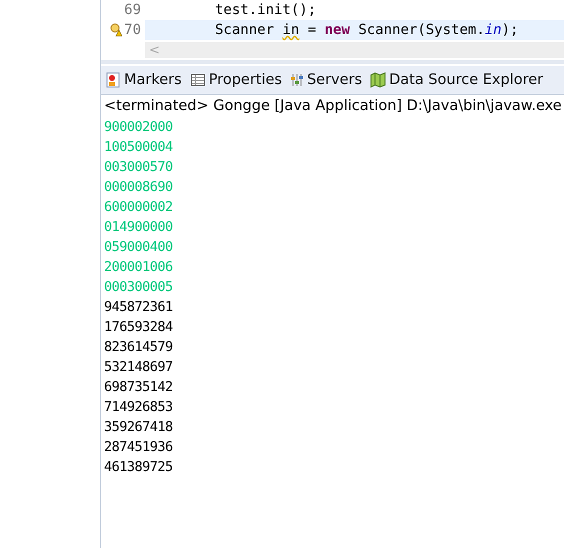  What do you see at coordinates (457, 80) in the screenshot?
I see `view-tab: Data Source Explorer` at bounding box center [457, 80].